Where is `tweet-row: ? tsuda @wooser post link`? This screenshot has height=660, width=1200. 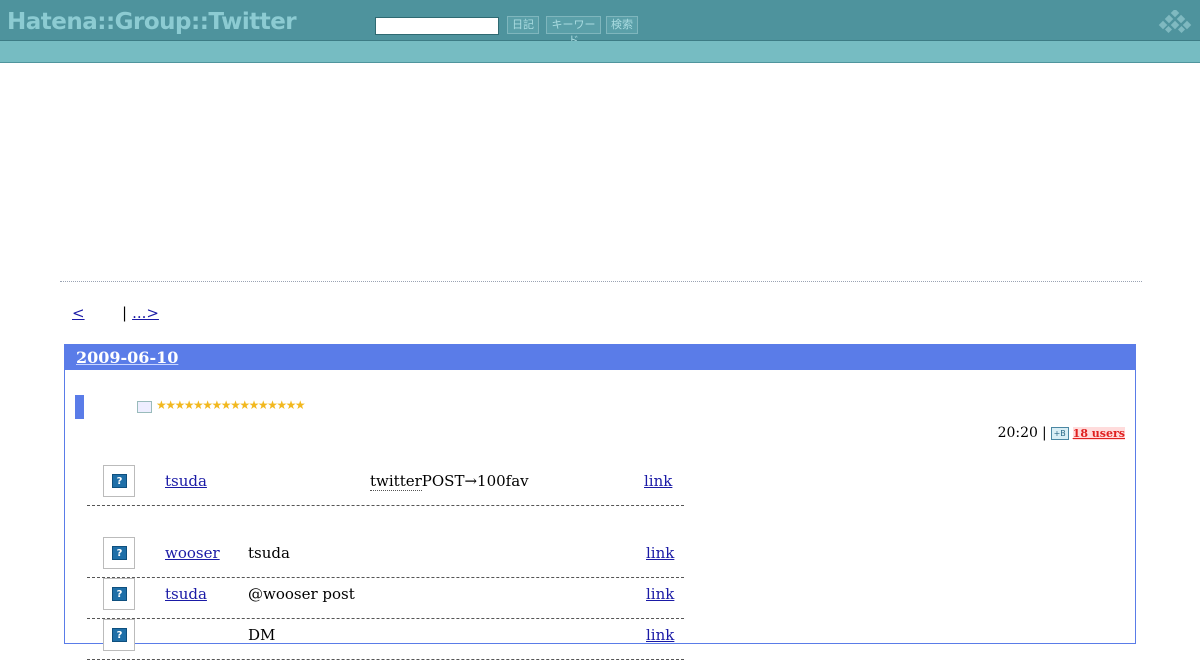
tweet-row: ? tsuda @wooser post link is located at coordinates (385, 598).